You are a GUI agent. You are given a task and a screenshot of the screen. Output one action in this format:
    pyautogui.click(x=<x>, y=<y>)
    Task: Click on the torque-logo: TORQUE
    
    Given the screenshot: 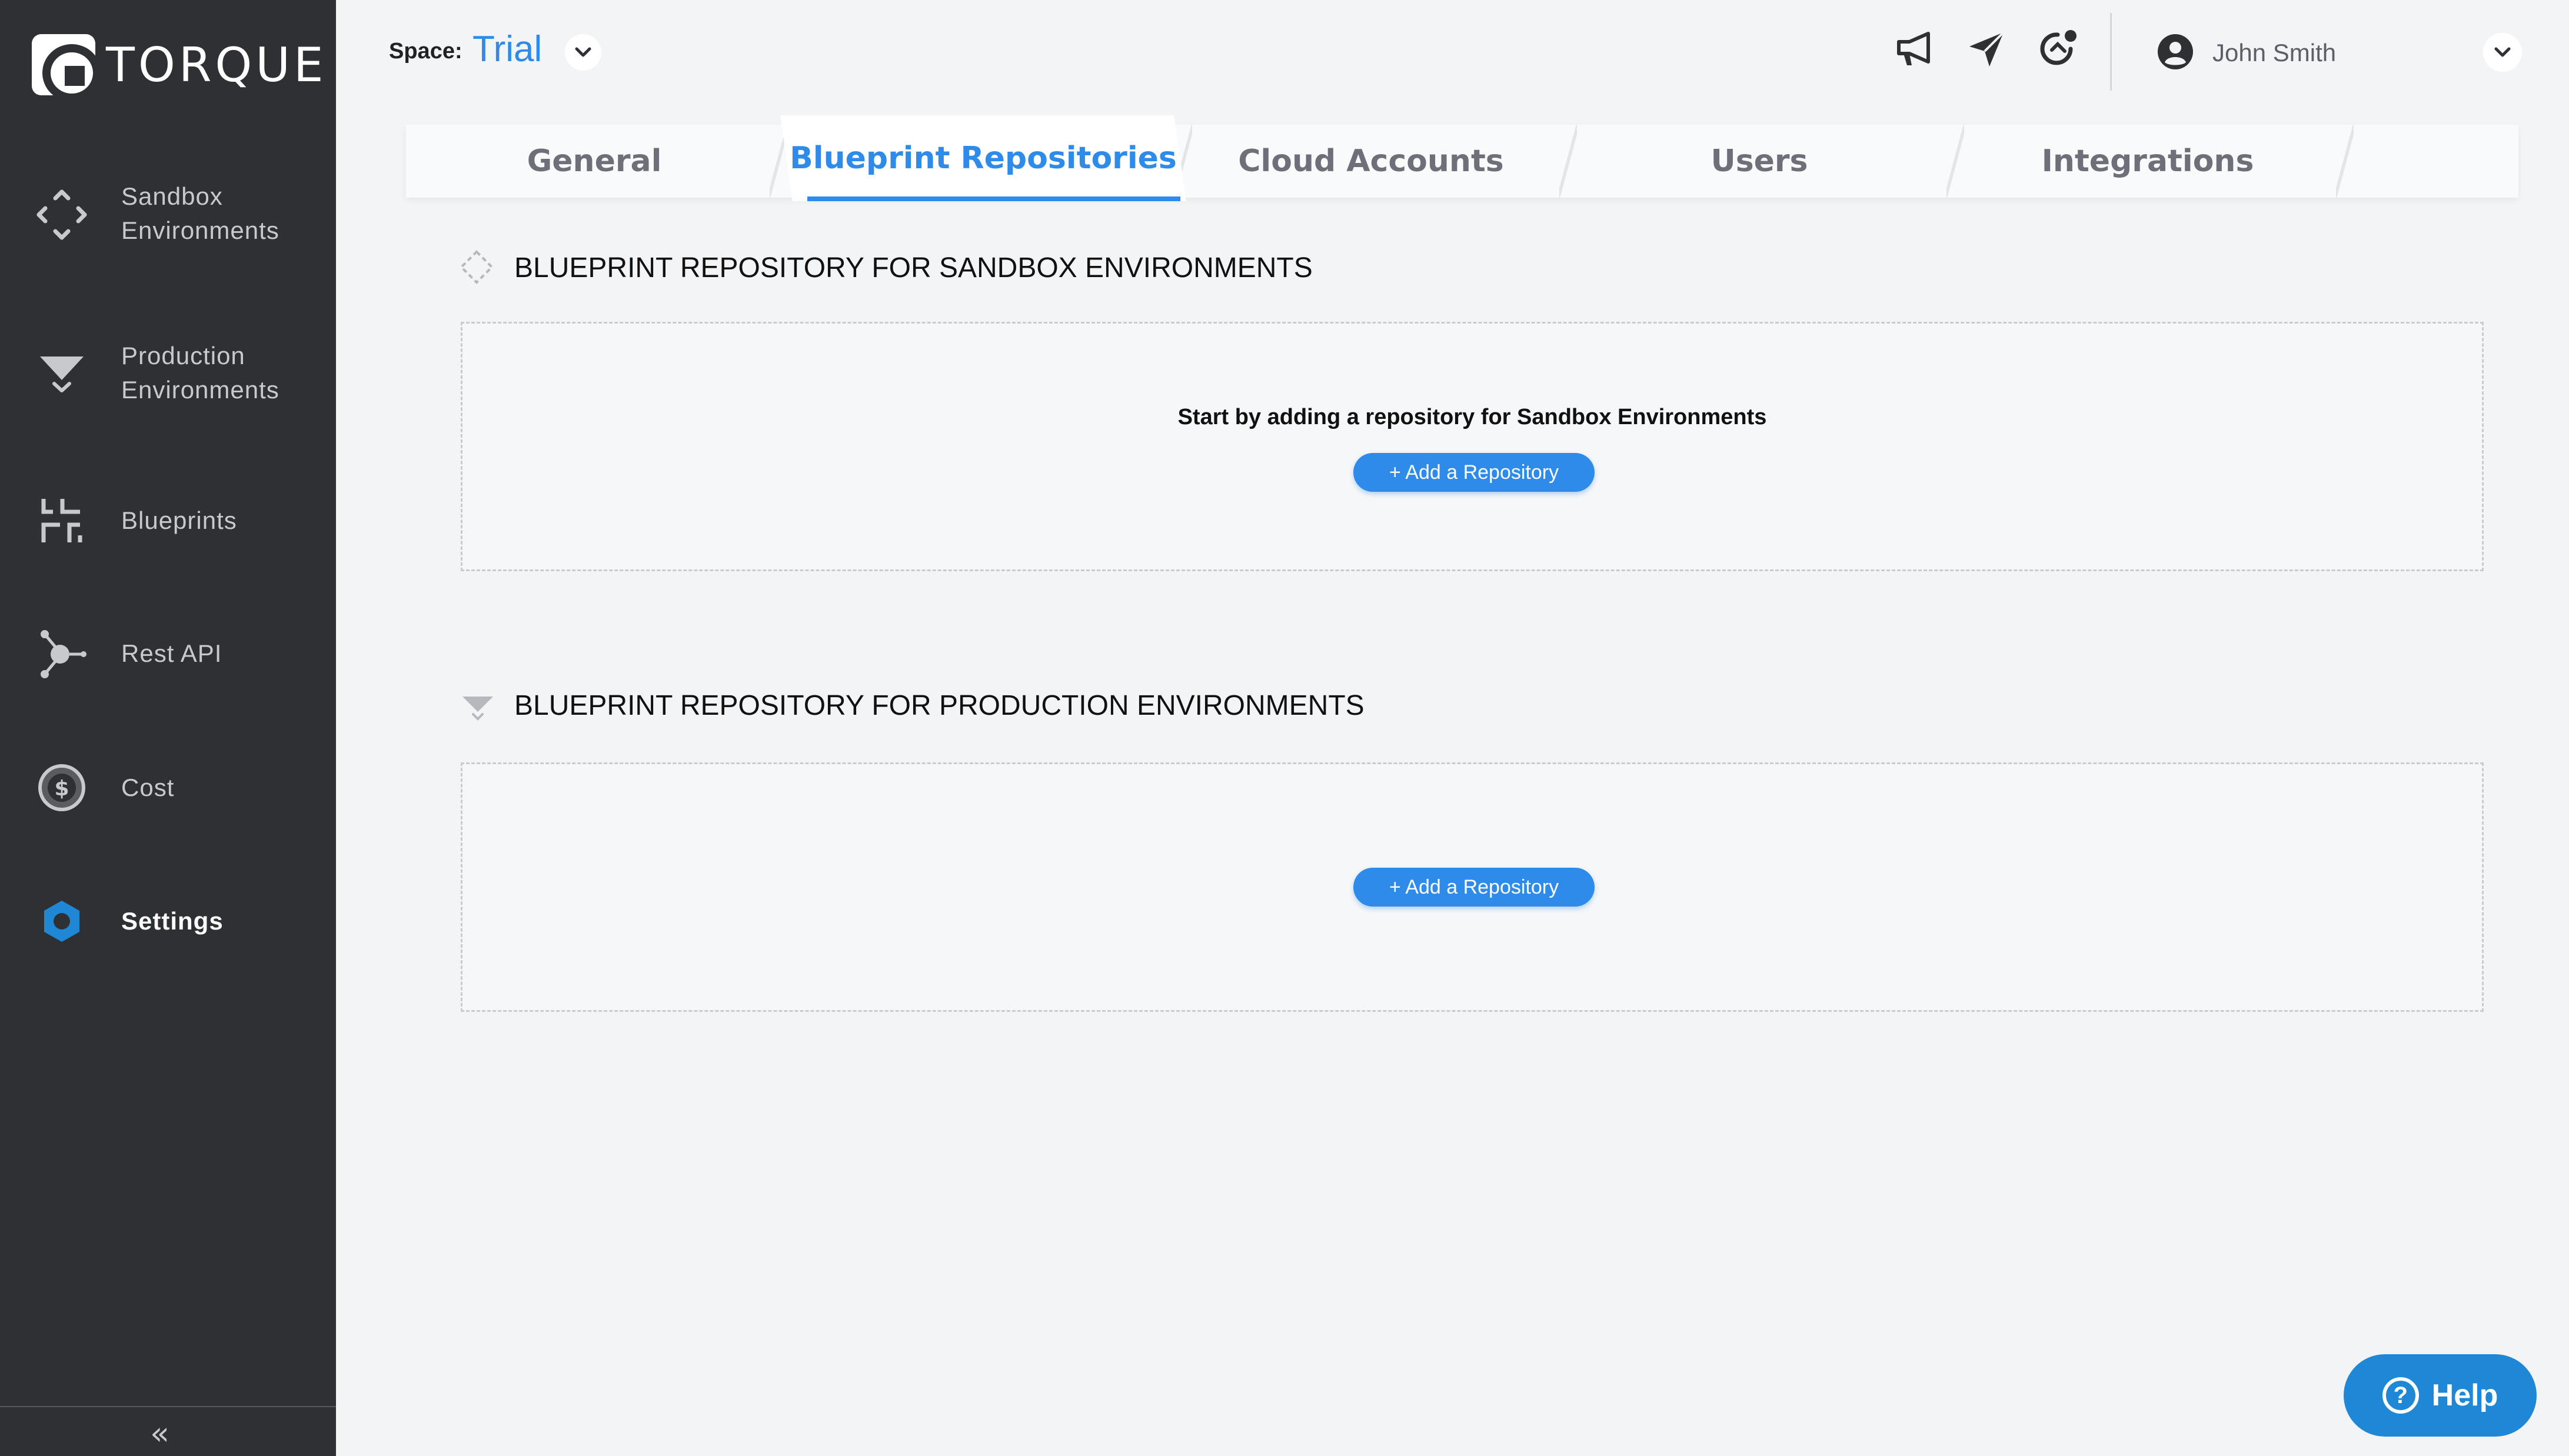 What is the action you would take?
    pyautogui.click(x=180, y=68)
    